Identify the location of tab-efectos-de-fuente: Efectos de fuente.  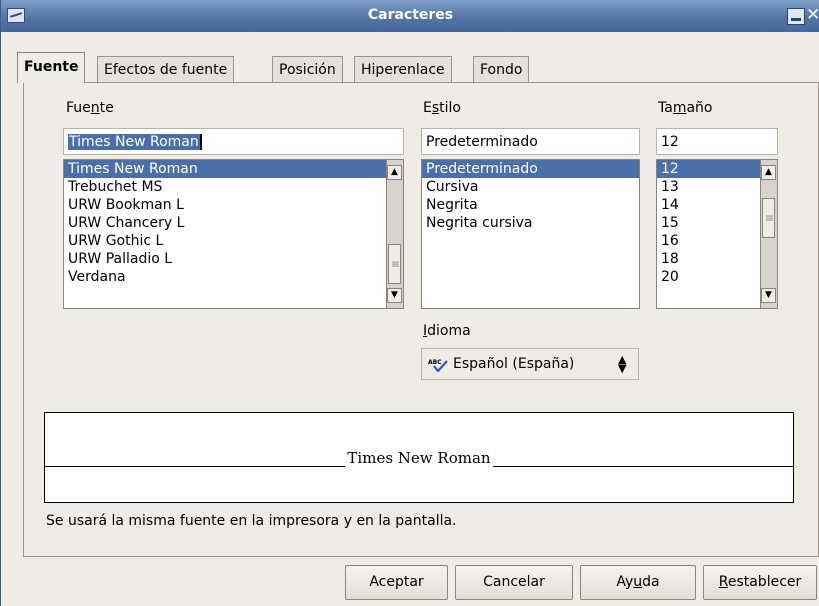
(166, 69).